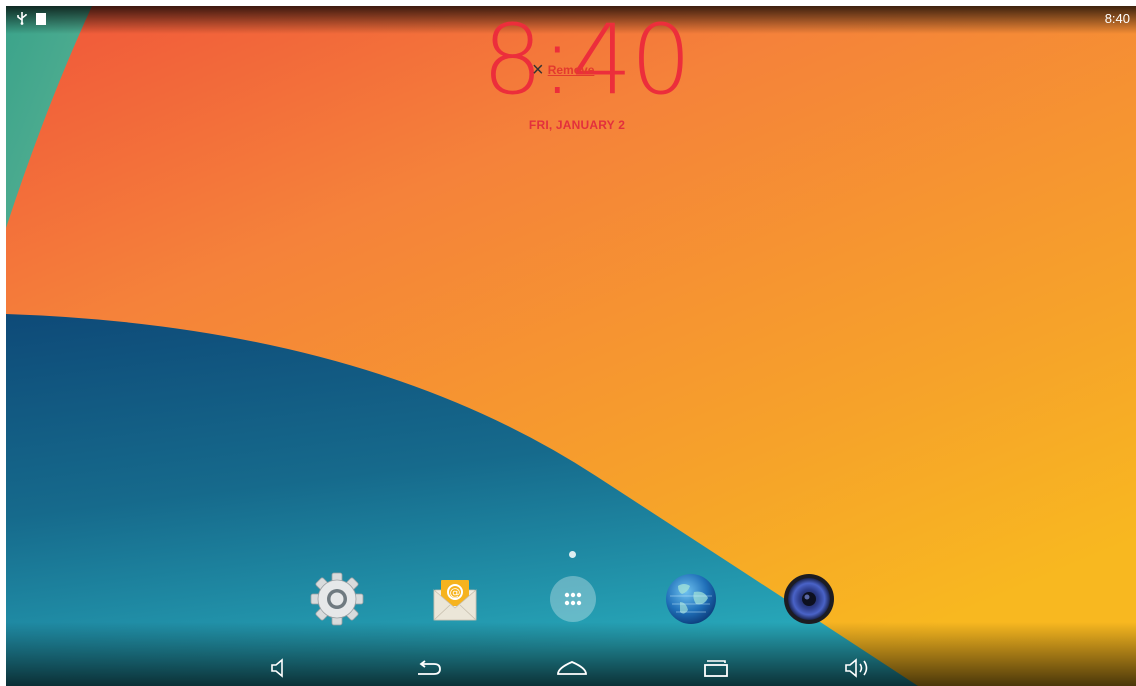 Image resolution: width=1136 pixels, height=686 pixels. I want to click on remove-label: Remove, so click(571, 70).